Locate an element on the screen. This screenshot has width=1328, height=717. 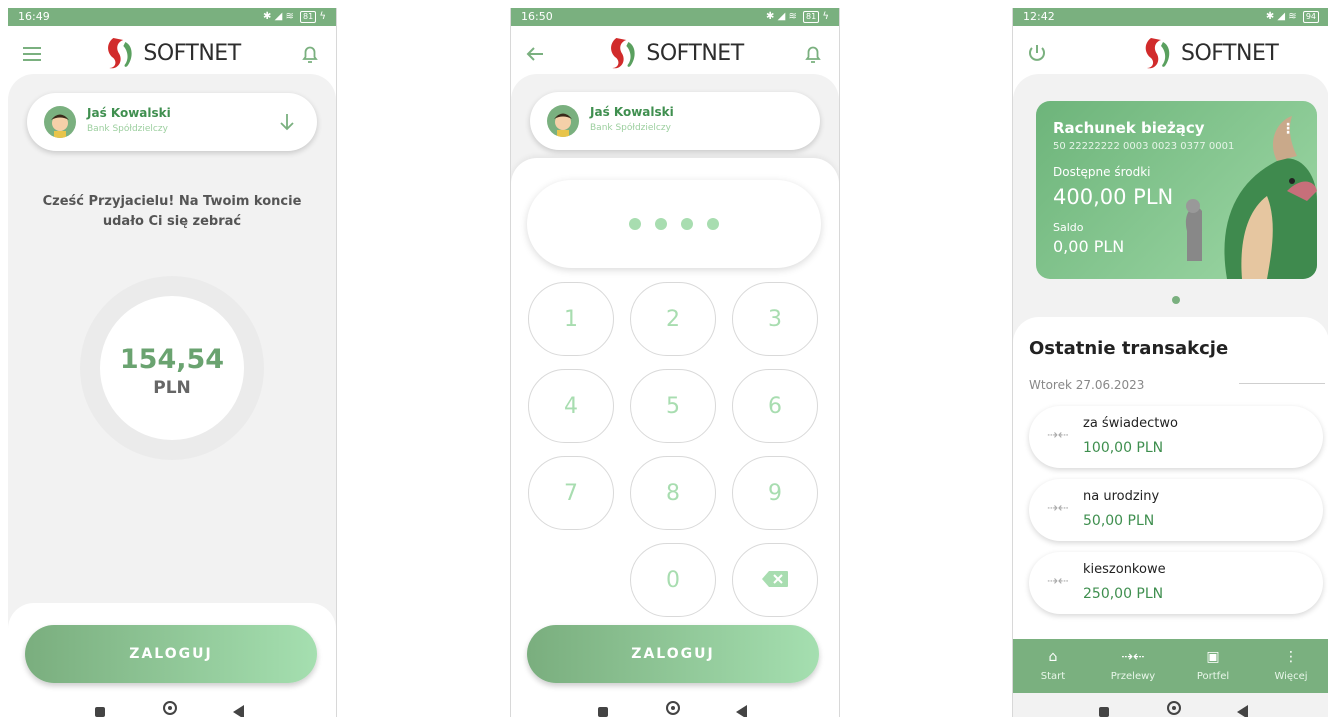
saldo-amount: 0,00 PLN is located at coordinates (1089, 246).